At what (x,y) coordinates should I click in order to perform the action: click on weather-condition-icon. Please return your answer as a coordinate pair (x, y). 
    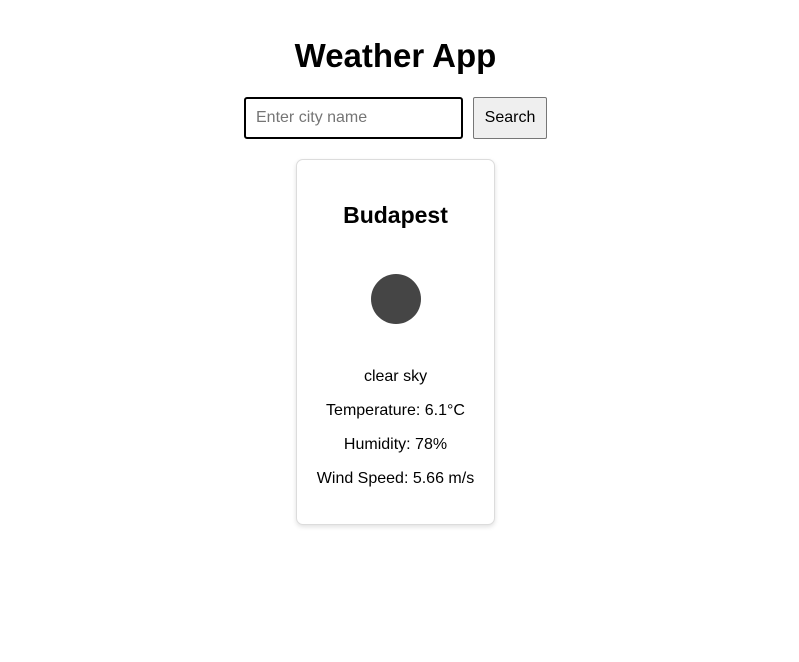
    Looking at the image, I should click on (396, 299).